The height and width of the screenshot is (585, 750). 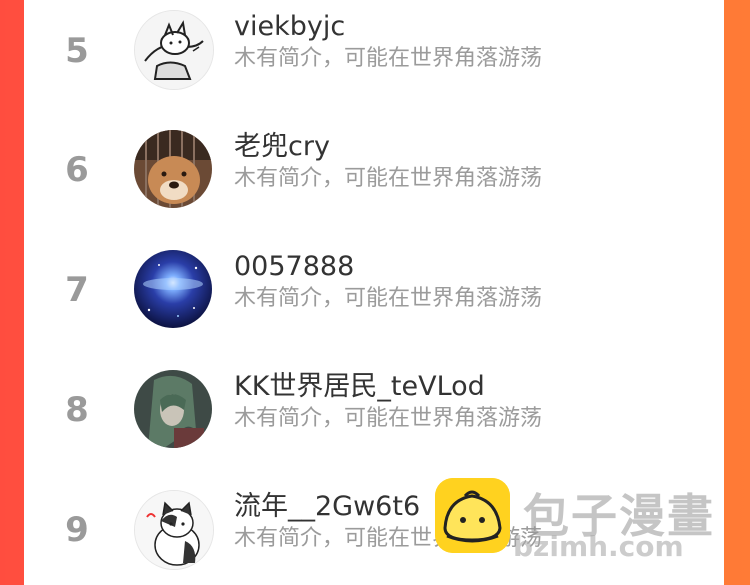 What do you see at coordinates (282, 147) in the screenshot?
I see `user-name: 老兜cry` at bounding box center [282, 147].